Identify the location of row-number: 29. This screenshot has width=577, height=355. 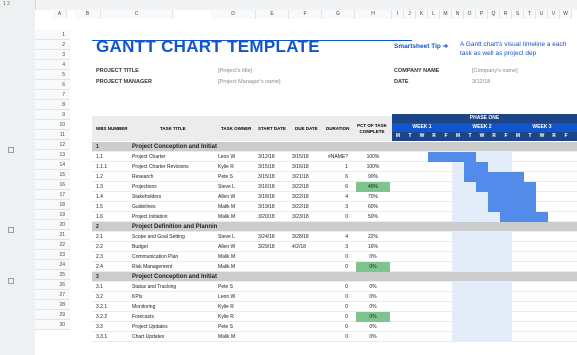
(52, 315).